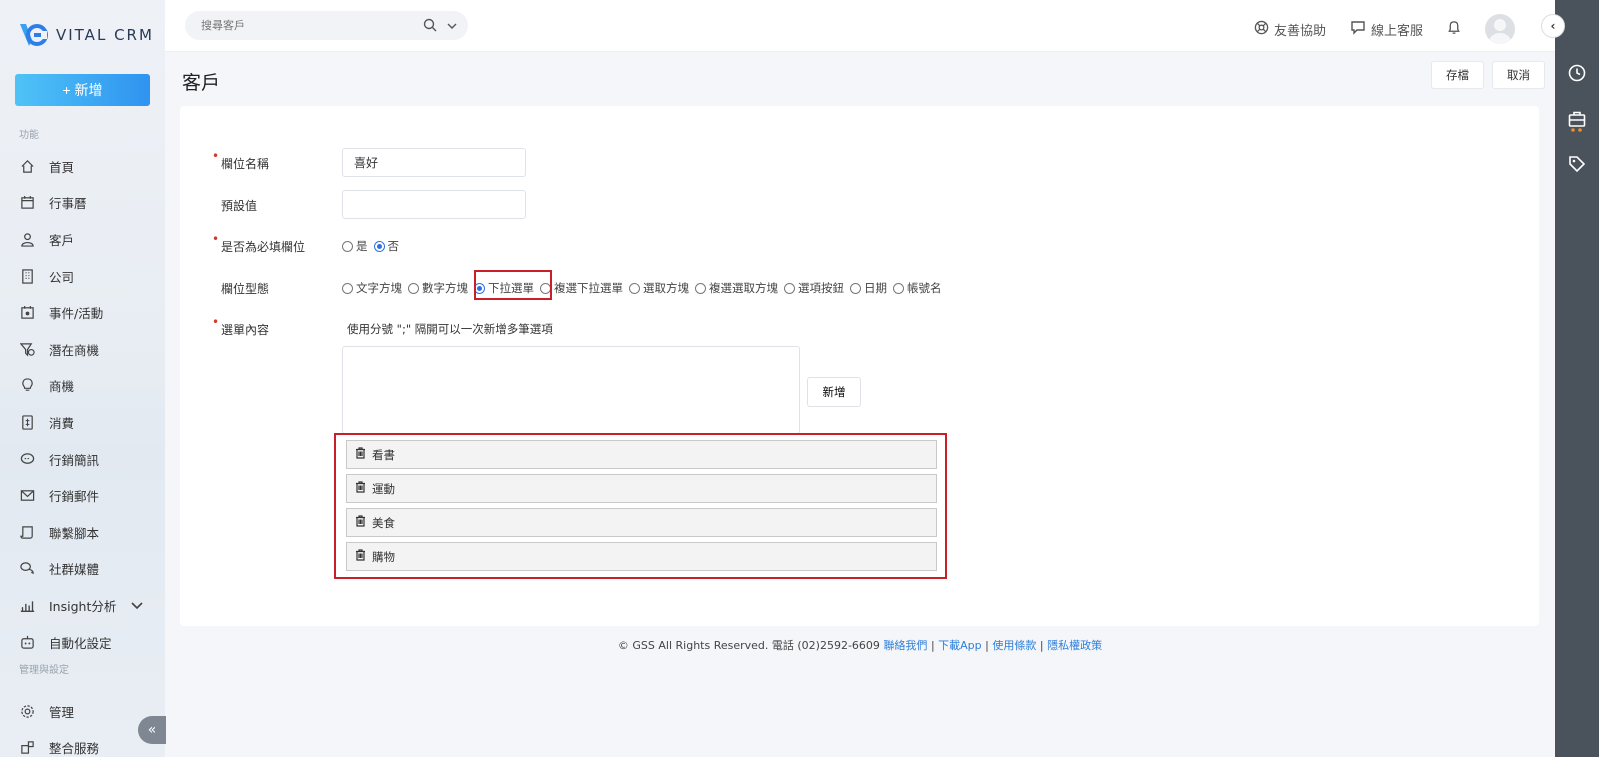  What do you see at coordinates (430, 26) in the screenshot?
I see `search-icon` at bounding box center [430, 26].